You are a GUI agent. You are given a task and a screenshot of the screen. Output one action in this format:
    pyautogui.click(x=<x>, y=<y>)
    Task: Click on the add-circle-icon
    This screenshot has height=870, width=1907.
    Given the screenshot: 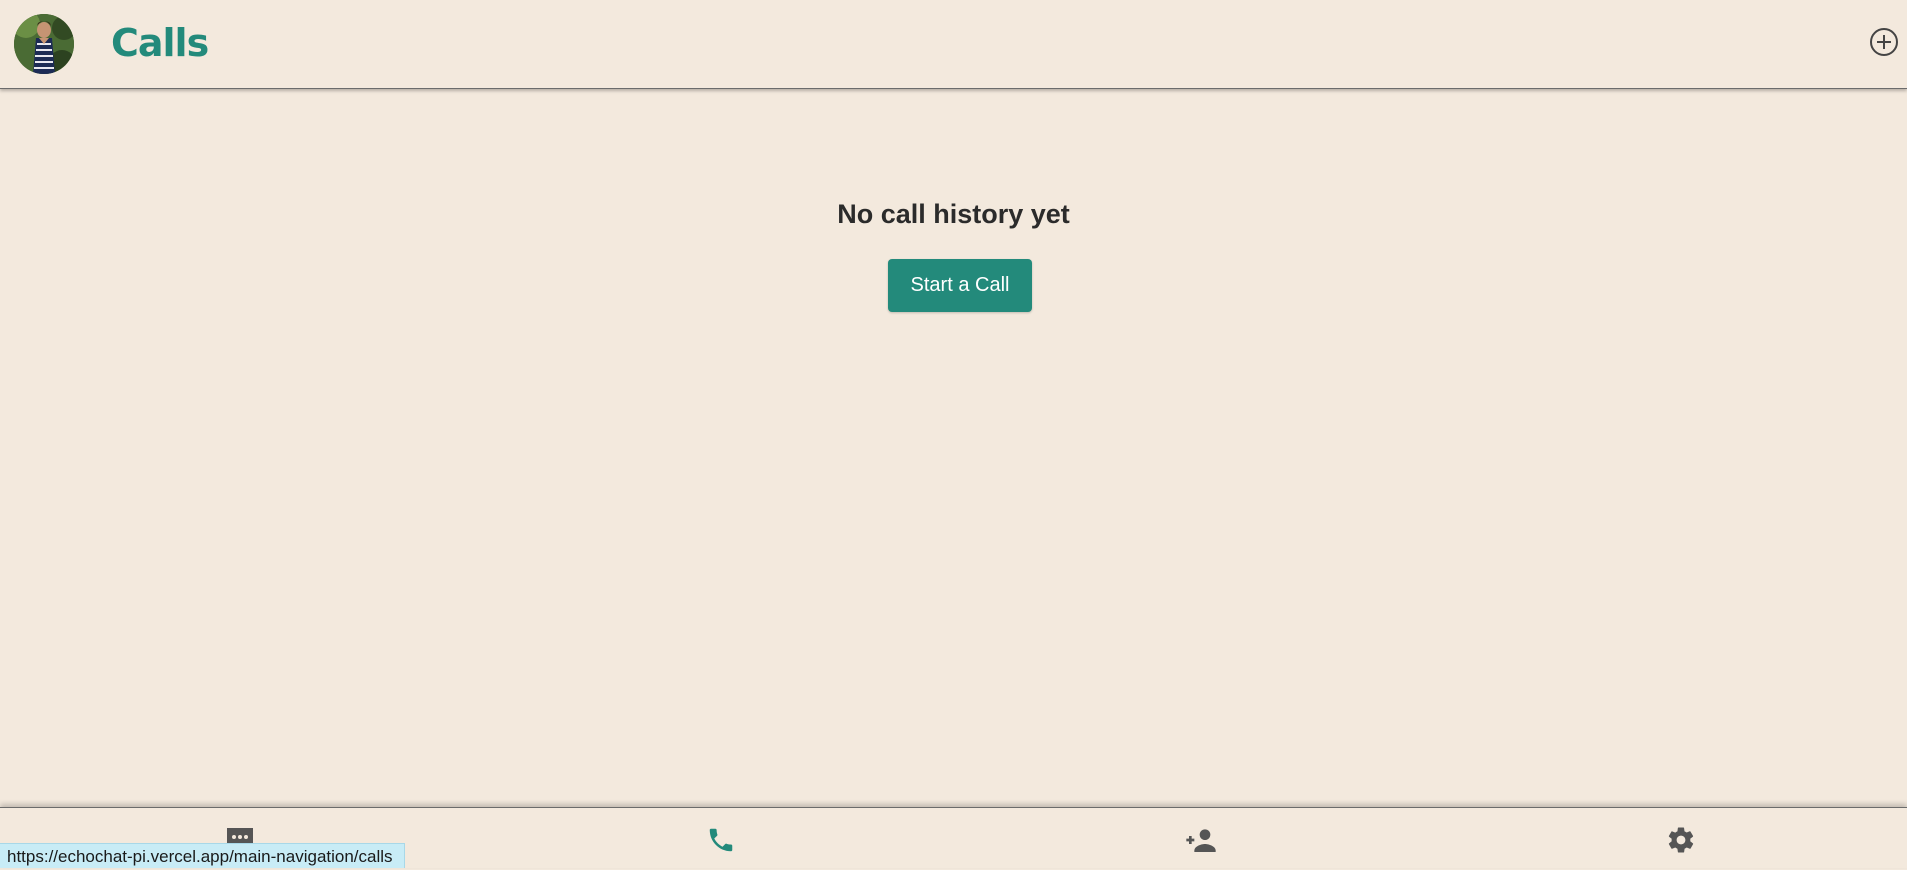 What is the action you would take?
    pyautogui.click(x=1884, y=42)
    